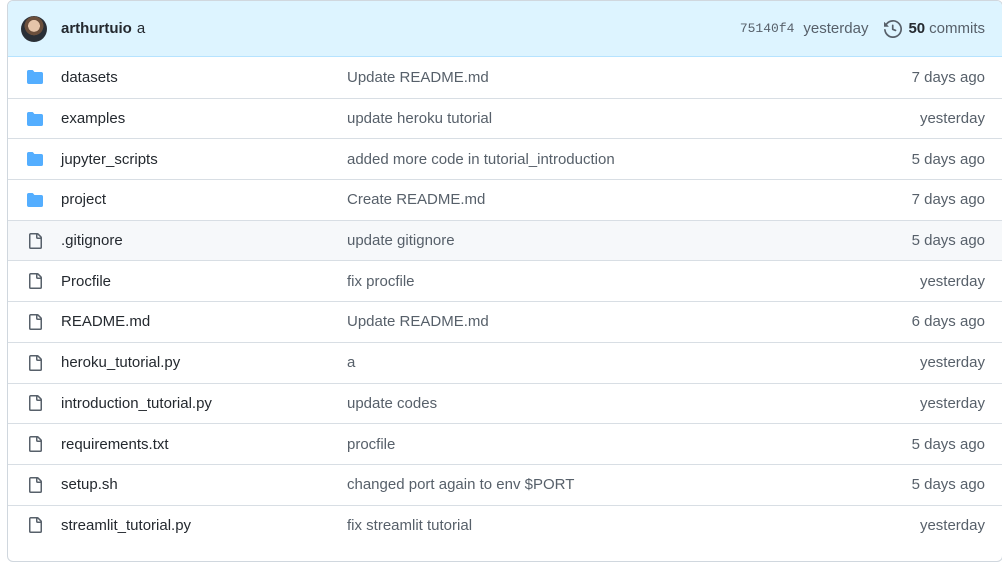 This screenshot has width=1002, height=562. Describe the element at coordinates (505, 29) in the screenshot. I see `latest-commit-bar: arthurtuio a 75140f4 yesterday 50 commits` at that location.